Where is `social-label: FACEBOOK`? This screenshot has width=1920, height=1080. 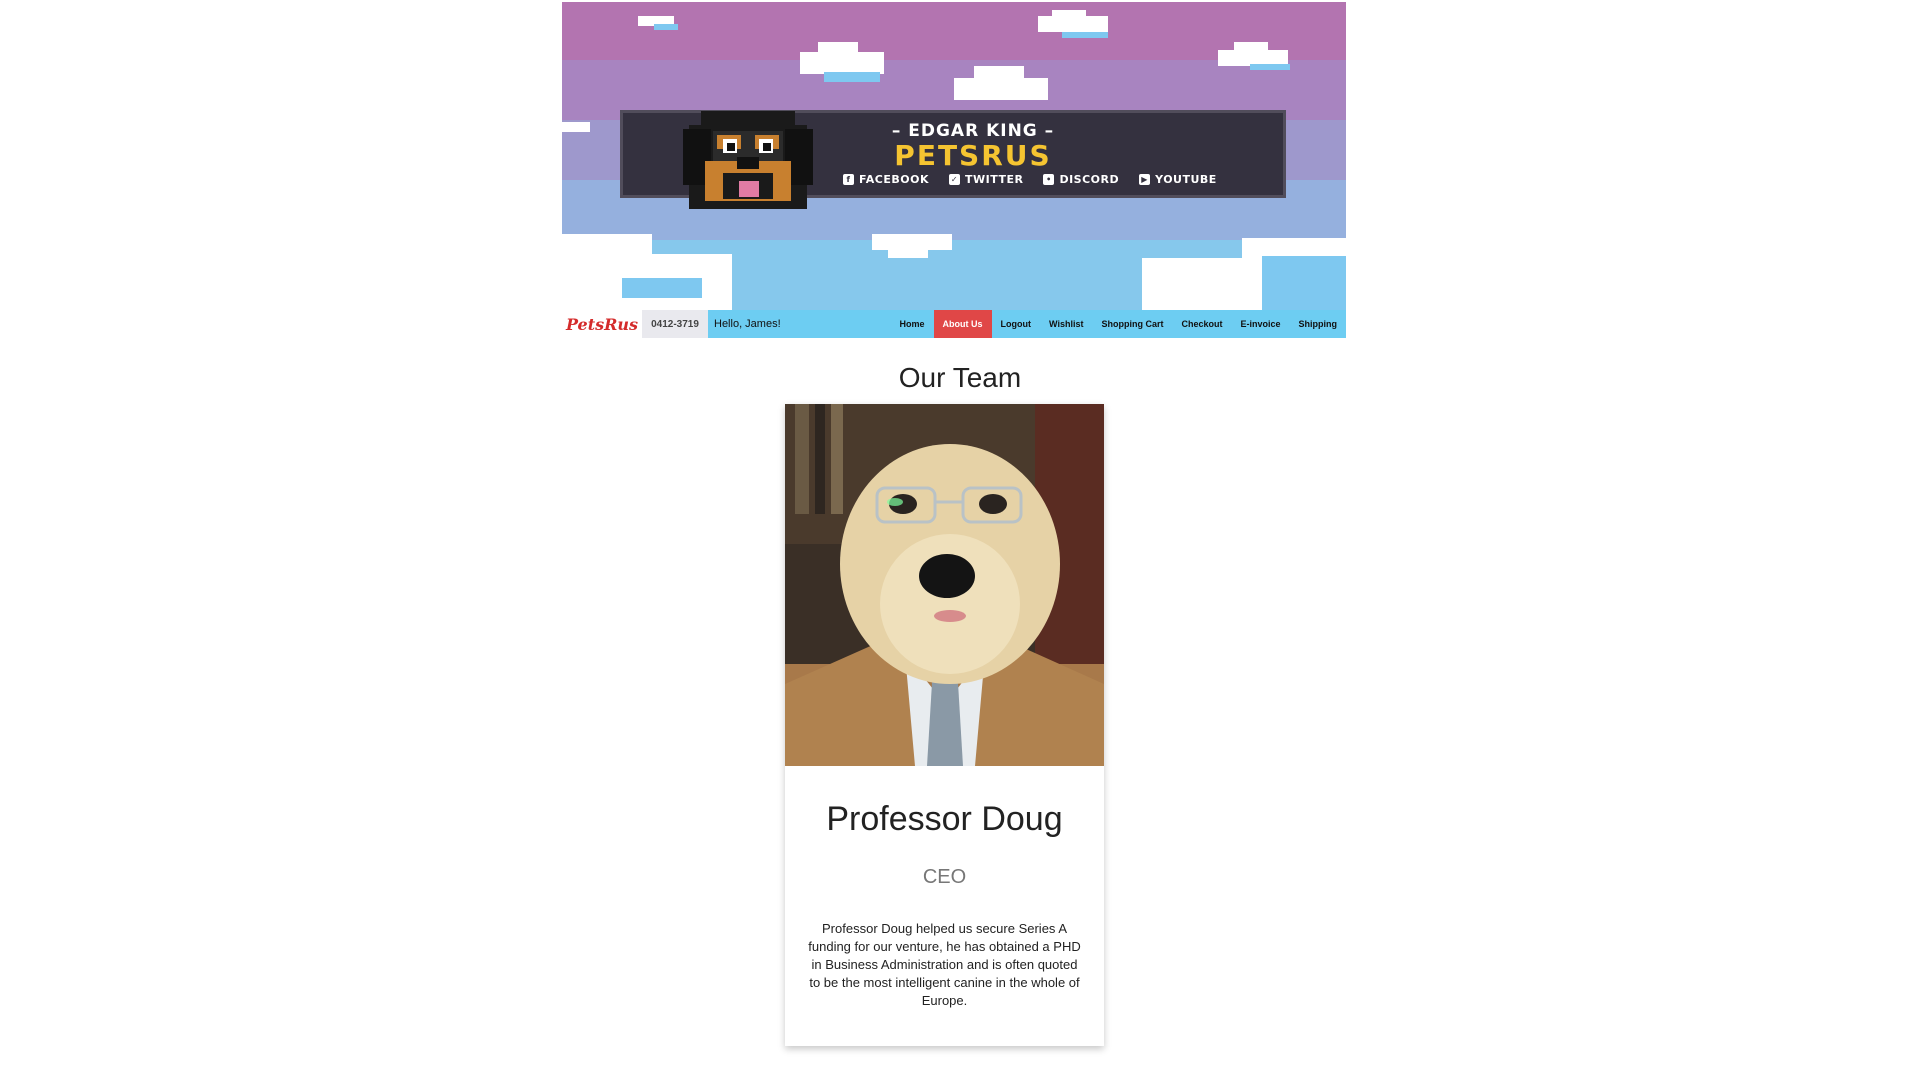 social-label: FACEBOOK is located at coordinates (894, 179).